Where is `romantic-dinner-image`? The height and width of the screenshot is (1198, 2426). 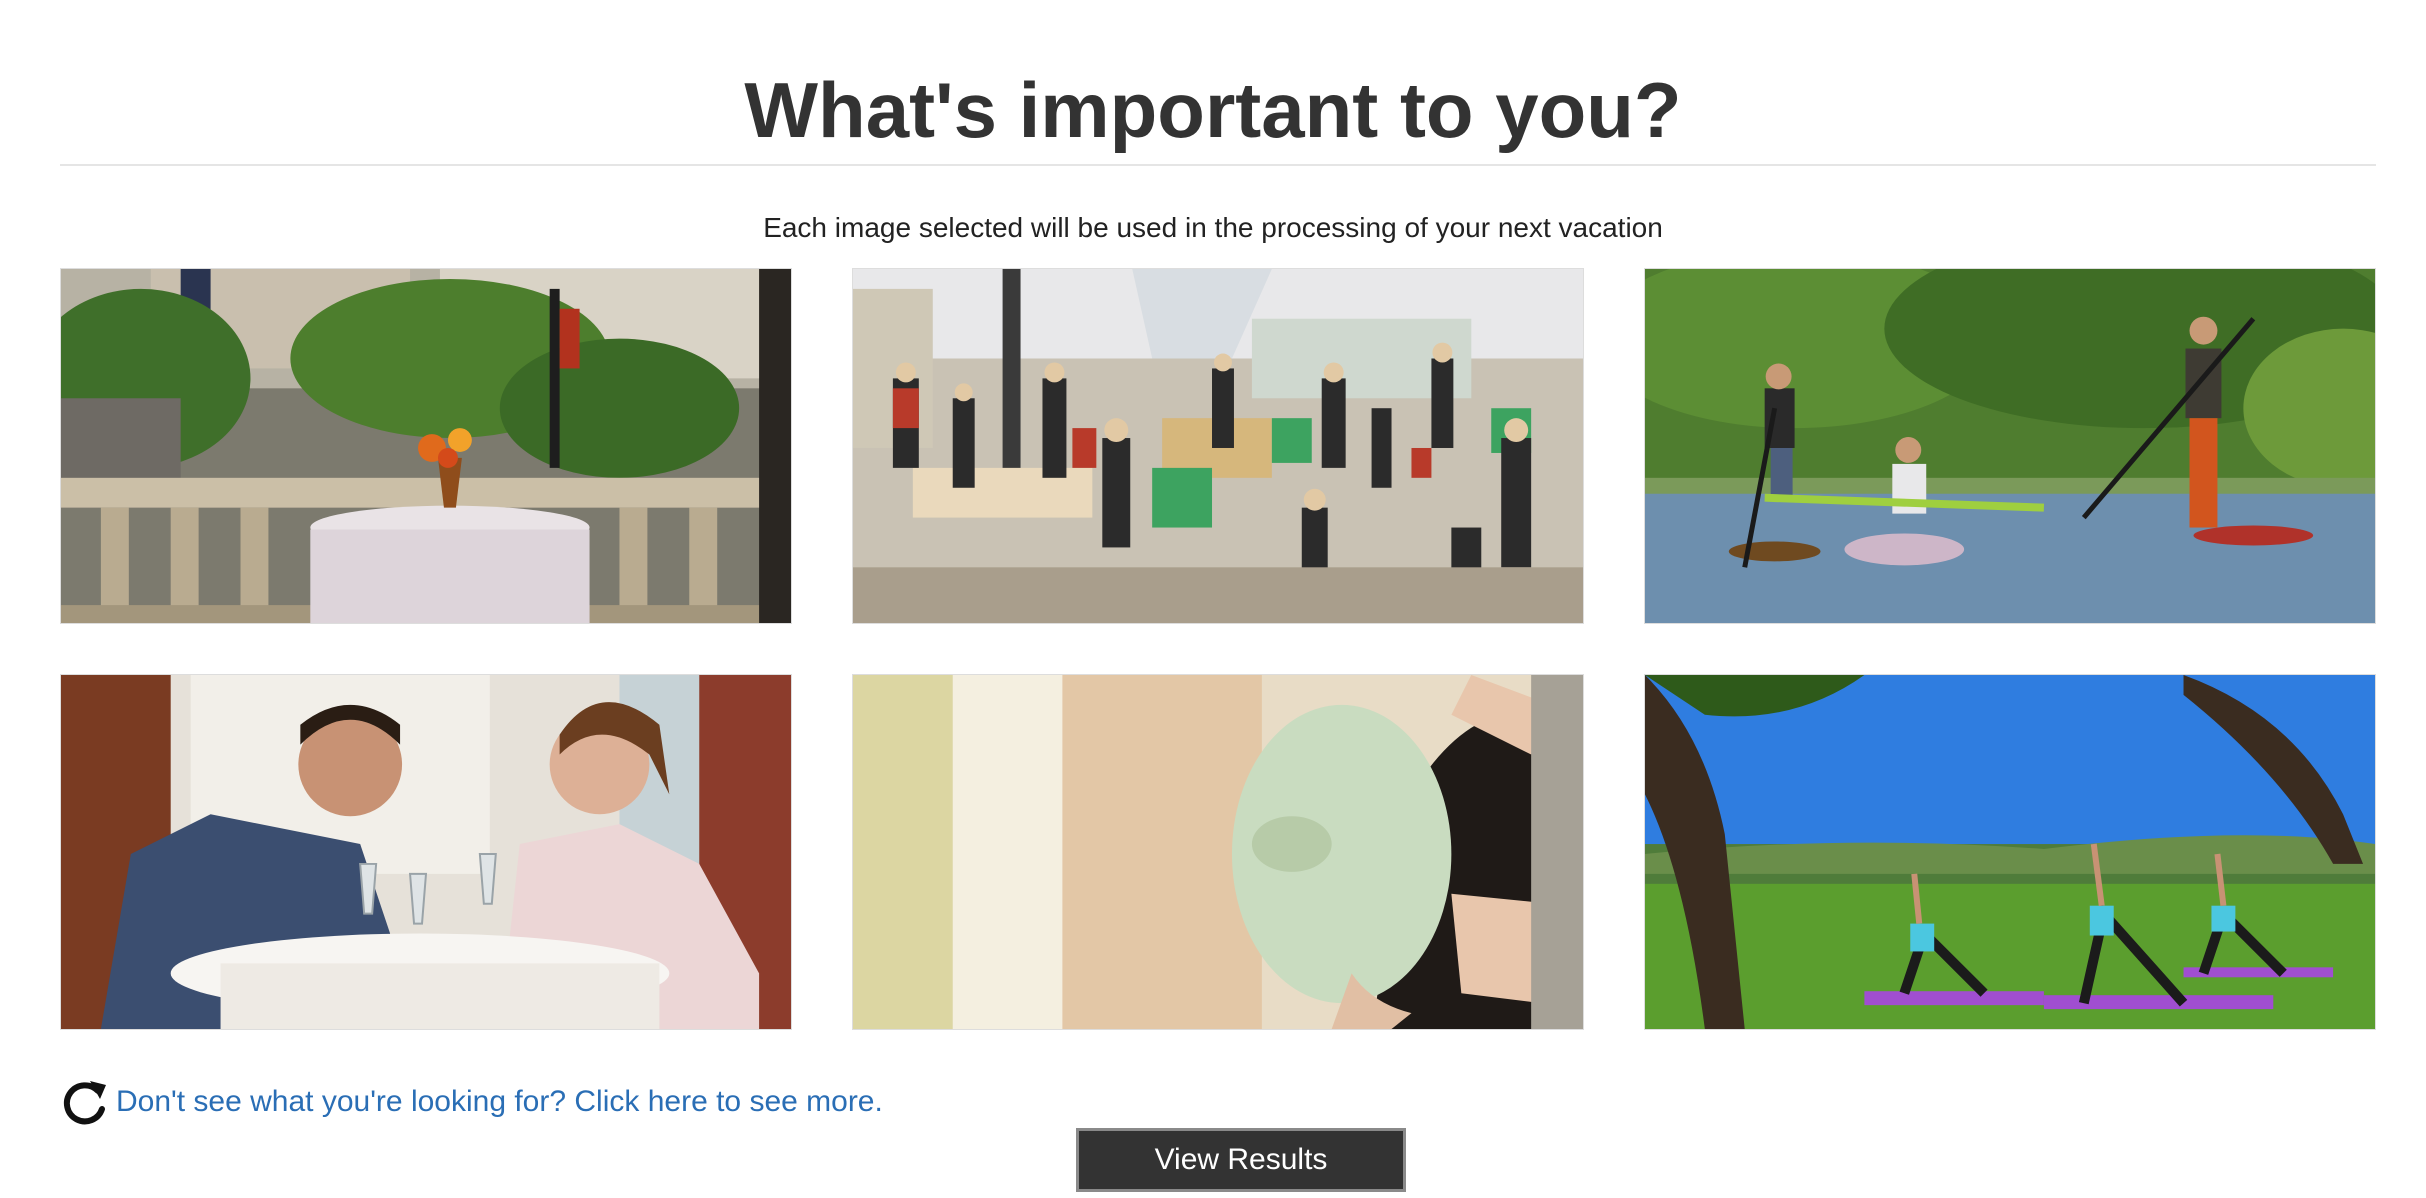 romantic-dinner-image is located at coordinates (426, 852).